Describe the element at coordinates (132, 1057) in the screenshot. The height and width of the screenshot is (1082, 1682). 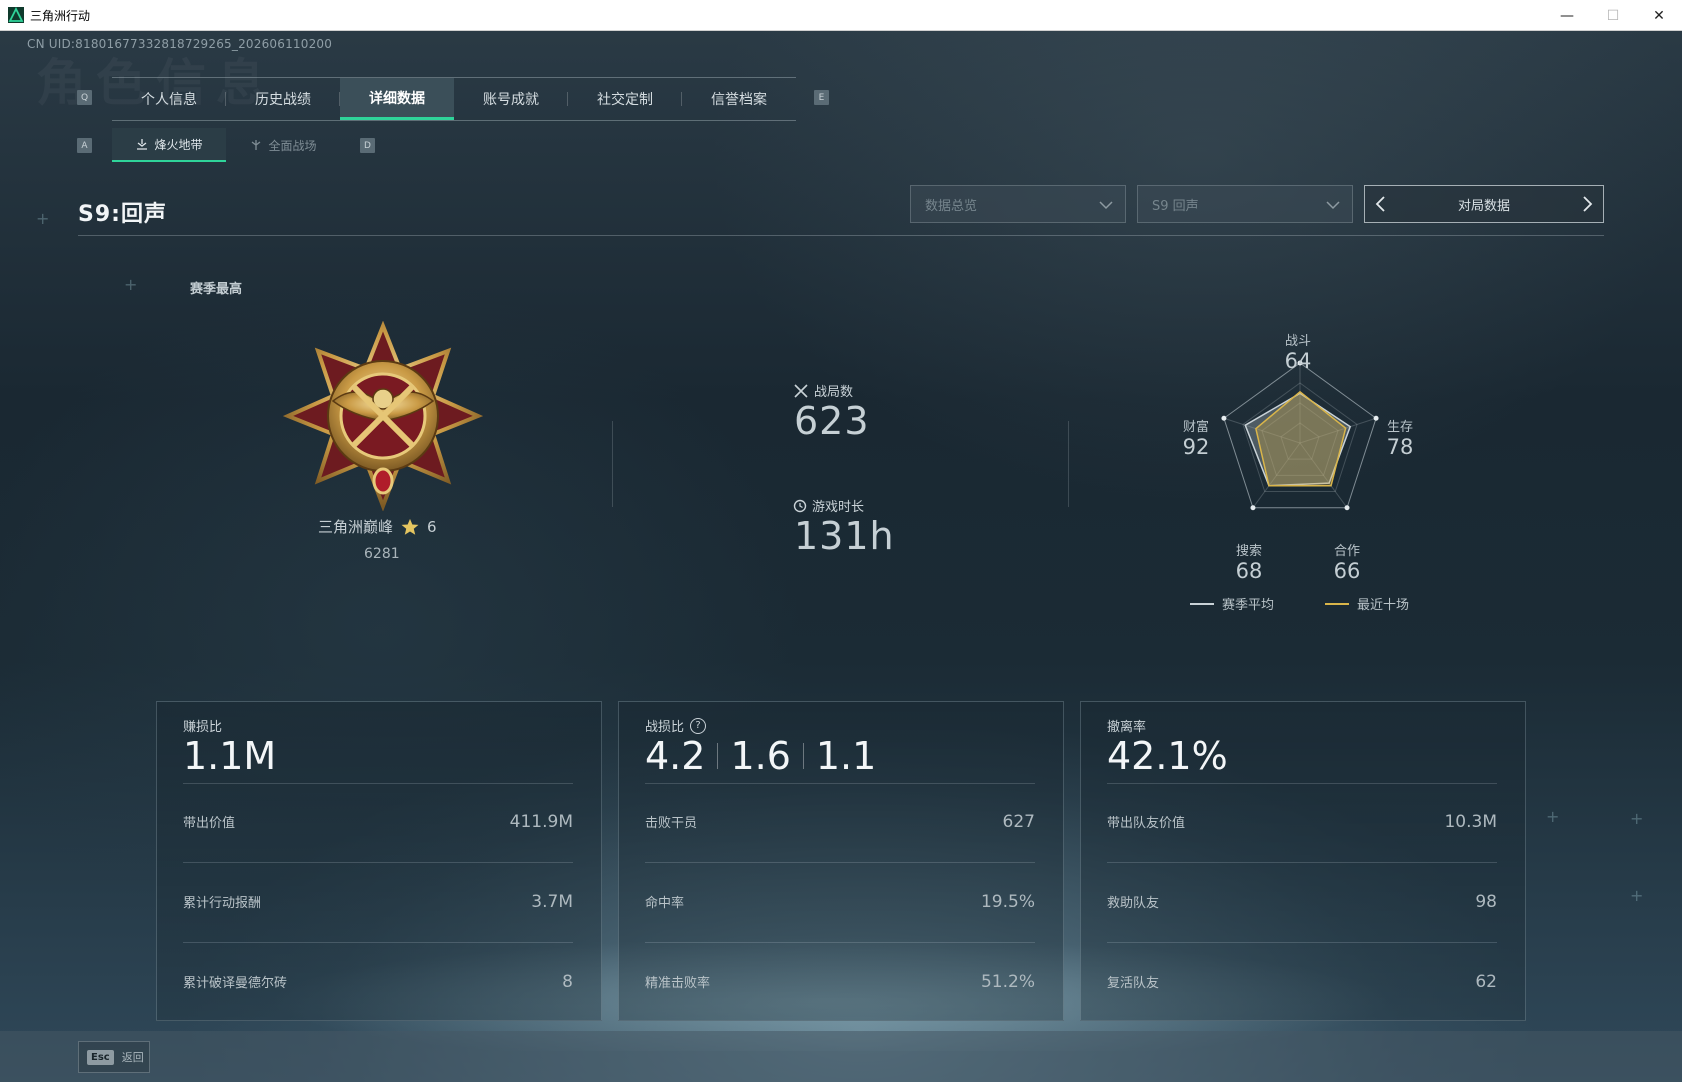
I see `back-label: 返回` at that location.